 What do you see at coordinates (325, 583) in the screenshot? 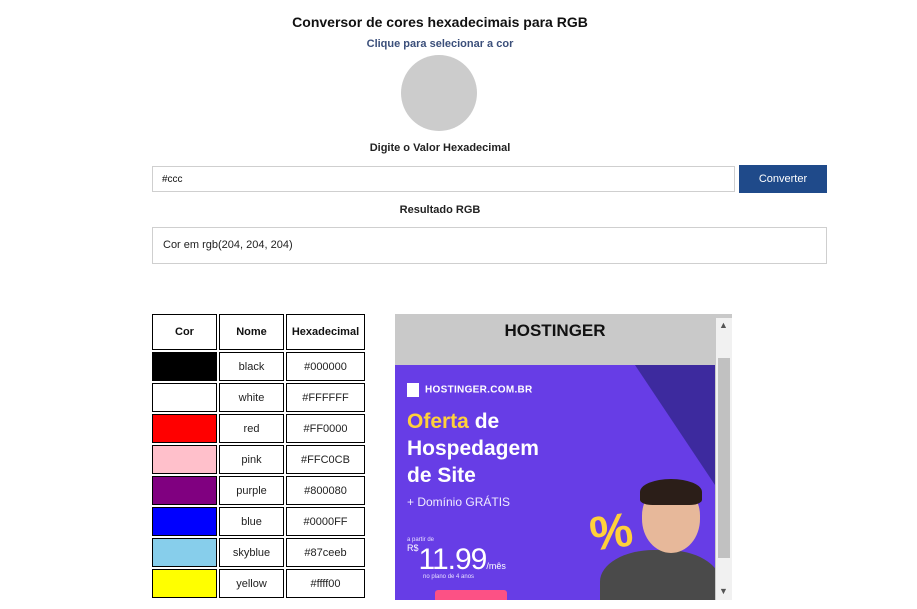
I see `color-hex: #ffff00` at bounding box center [325, 583].